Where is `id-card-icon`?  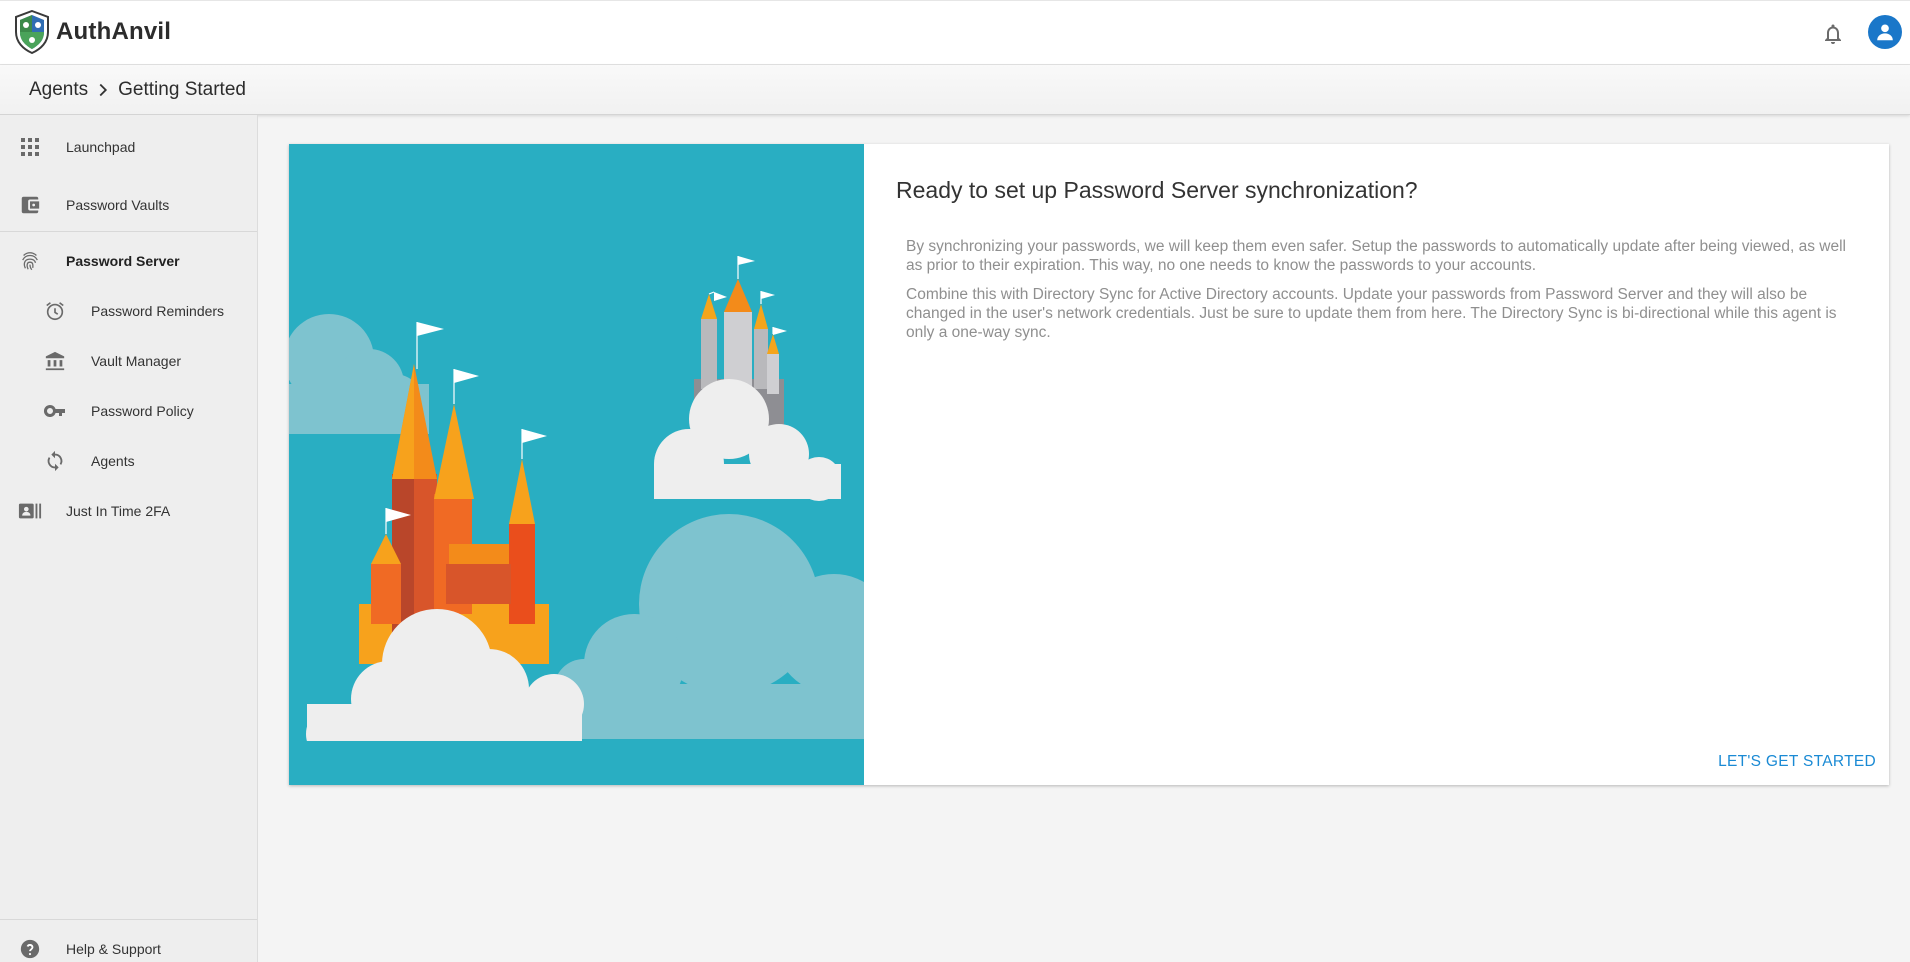 id-card-icon is located at coordinates (30, 511).